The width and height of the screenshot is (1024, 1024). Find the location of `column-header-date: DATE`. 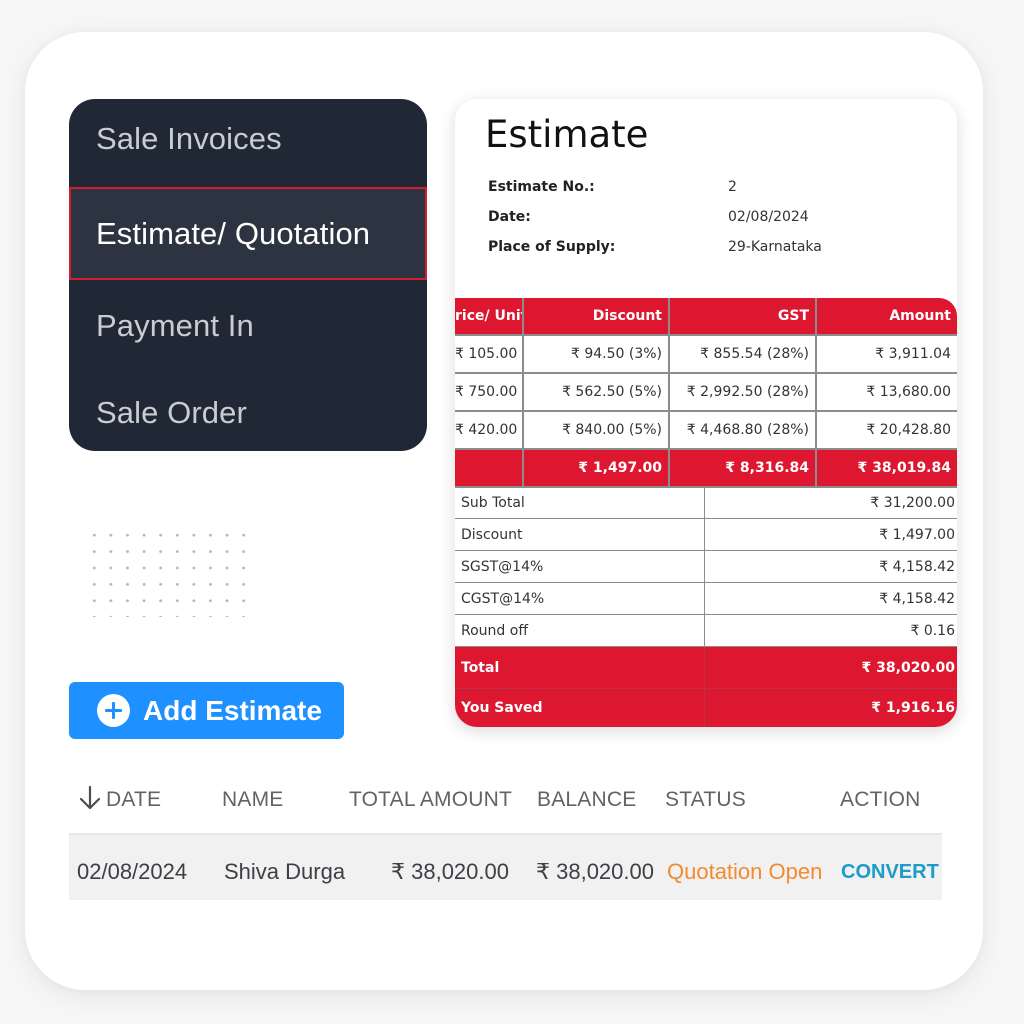

column-header-date: DATE is located at coordinates (133, 800).